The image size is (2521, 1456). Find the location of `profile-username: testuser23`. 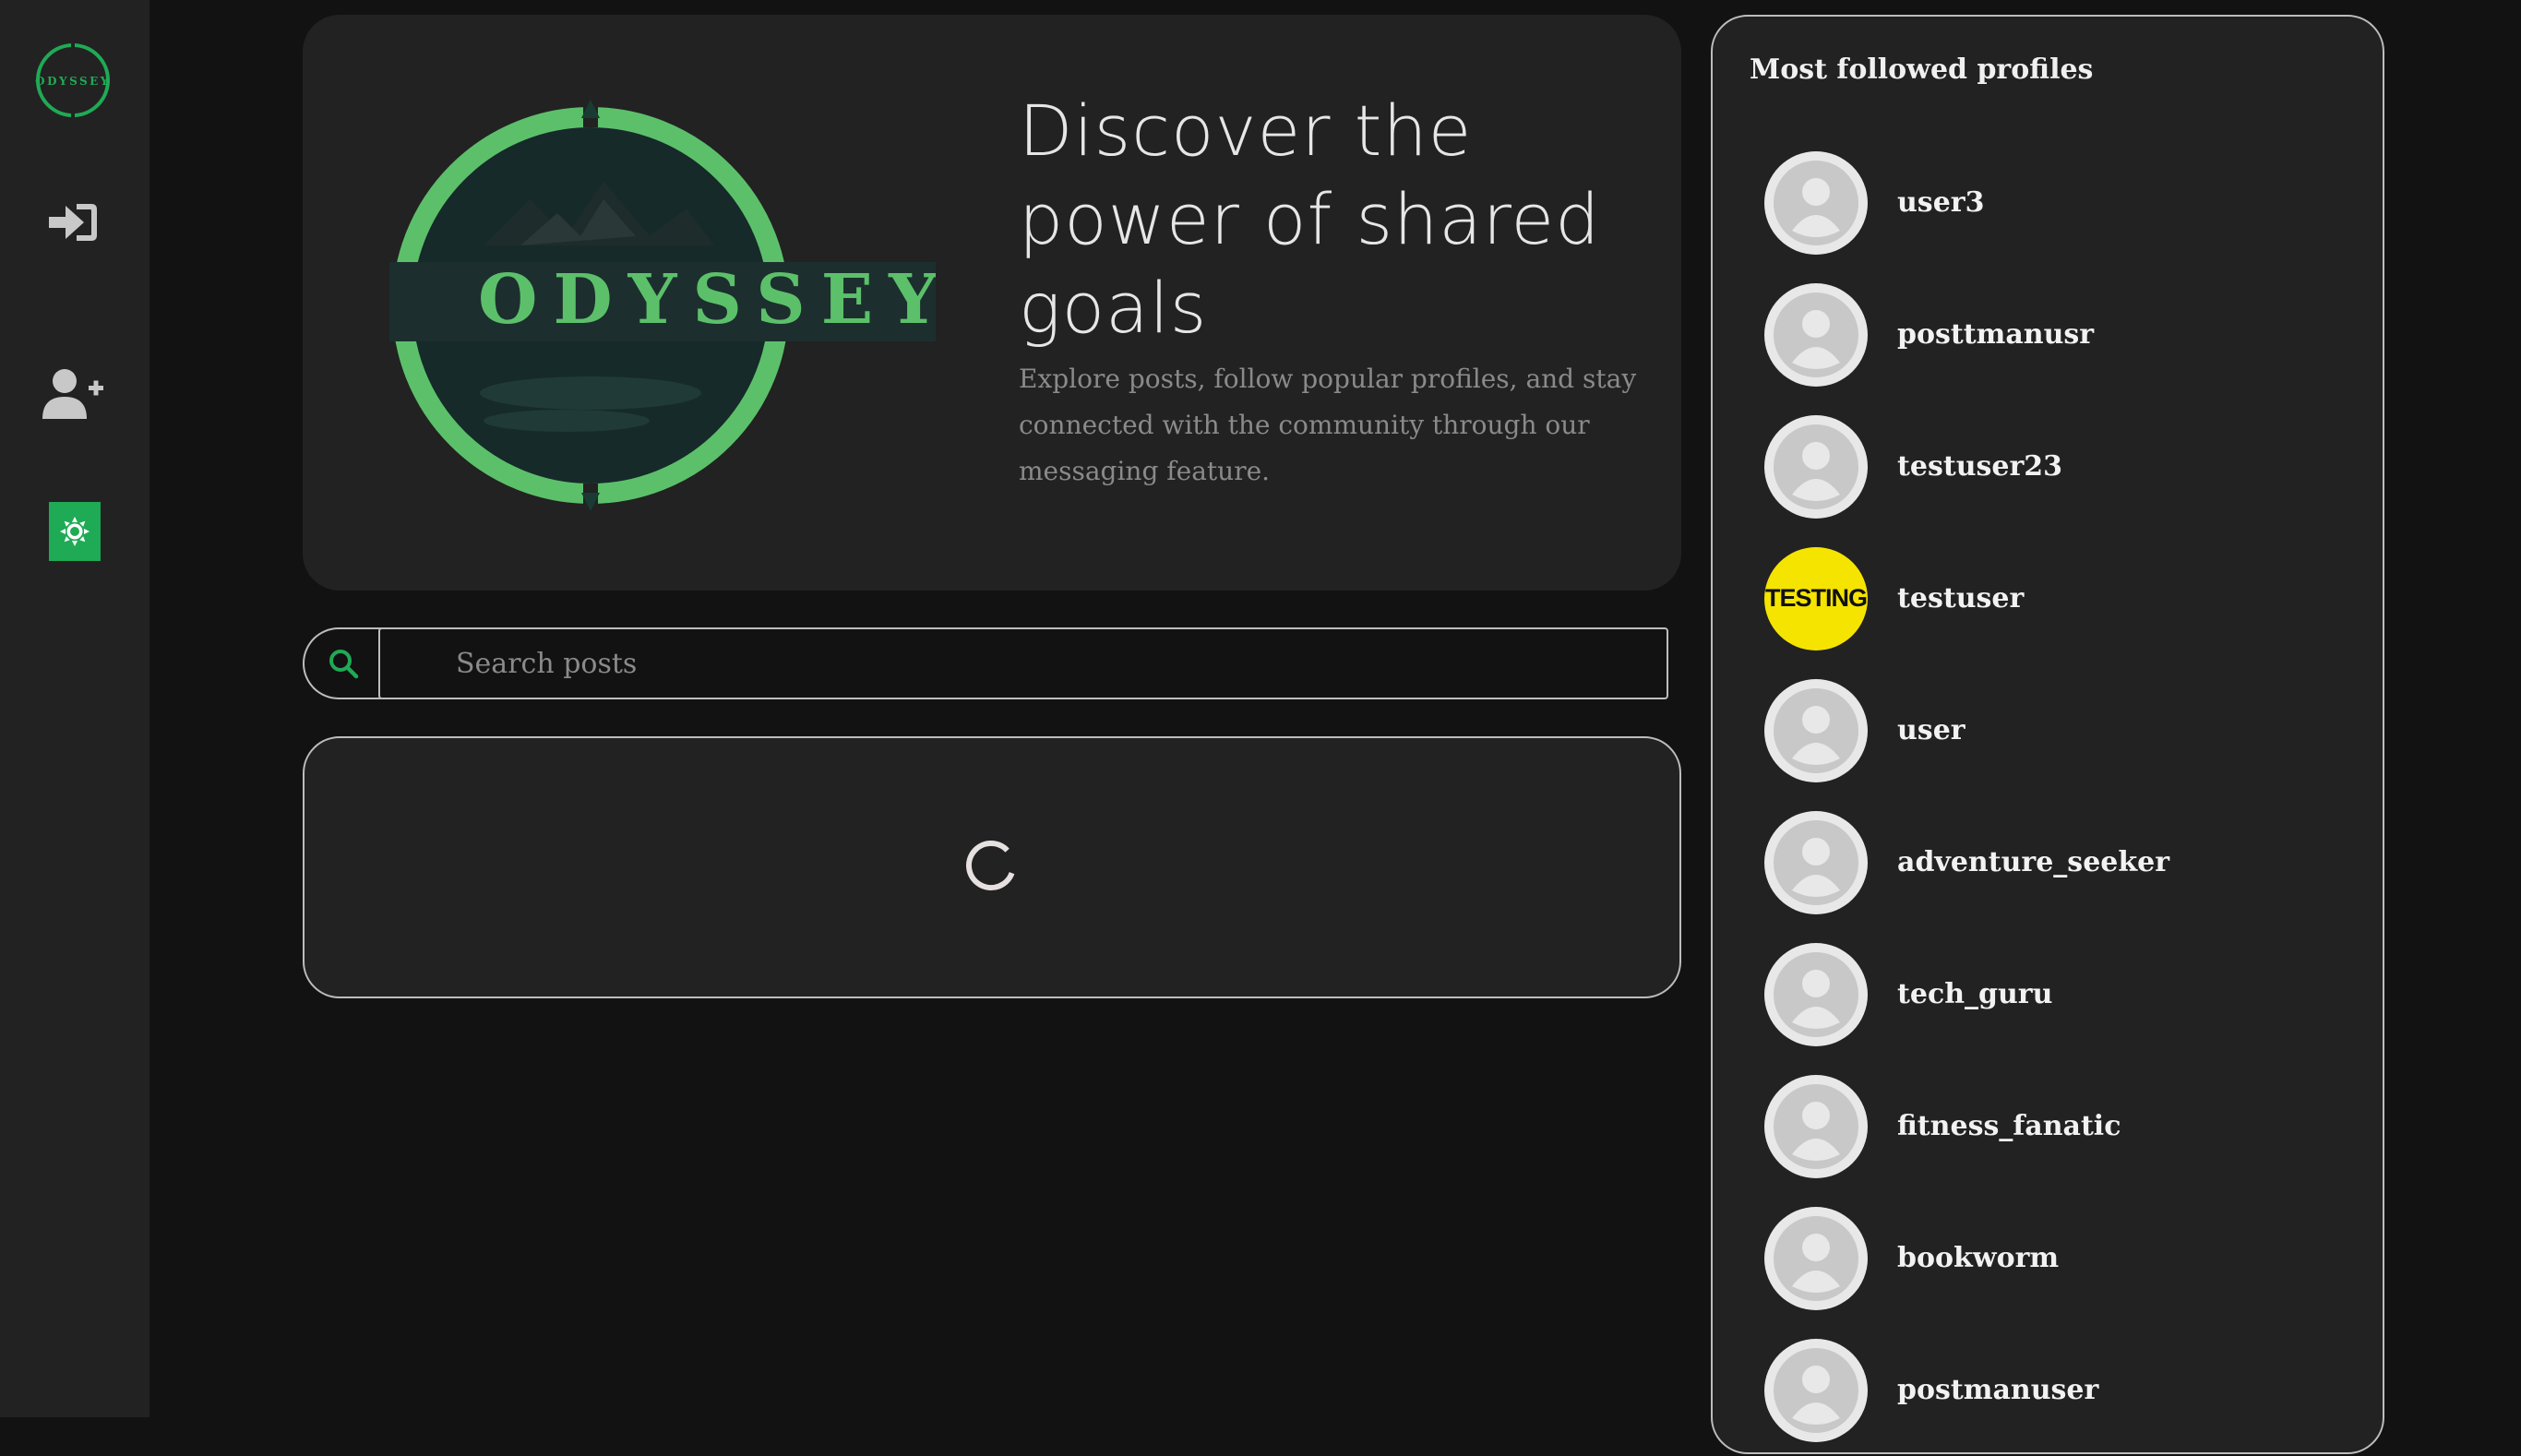

profile-username: testuser23 is located at coordinates (1980, 466).